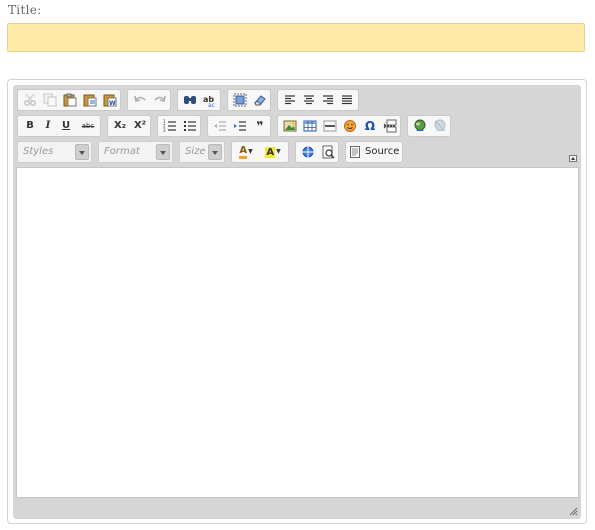  What do you see at coordinates (140, 100) in the screenshot?
I see `undo-icon` at bounding box center [140, 100].